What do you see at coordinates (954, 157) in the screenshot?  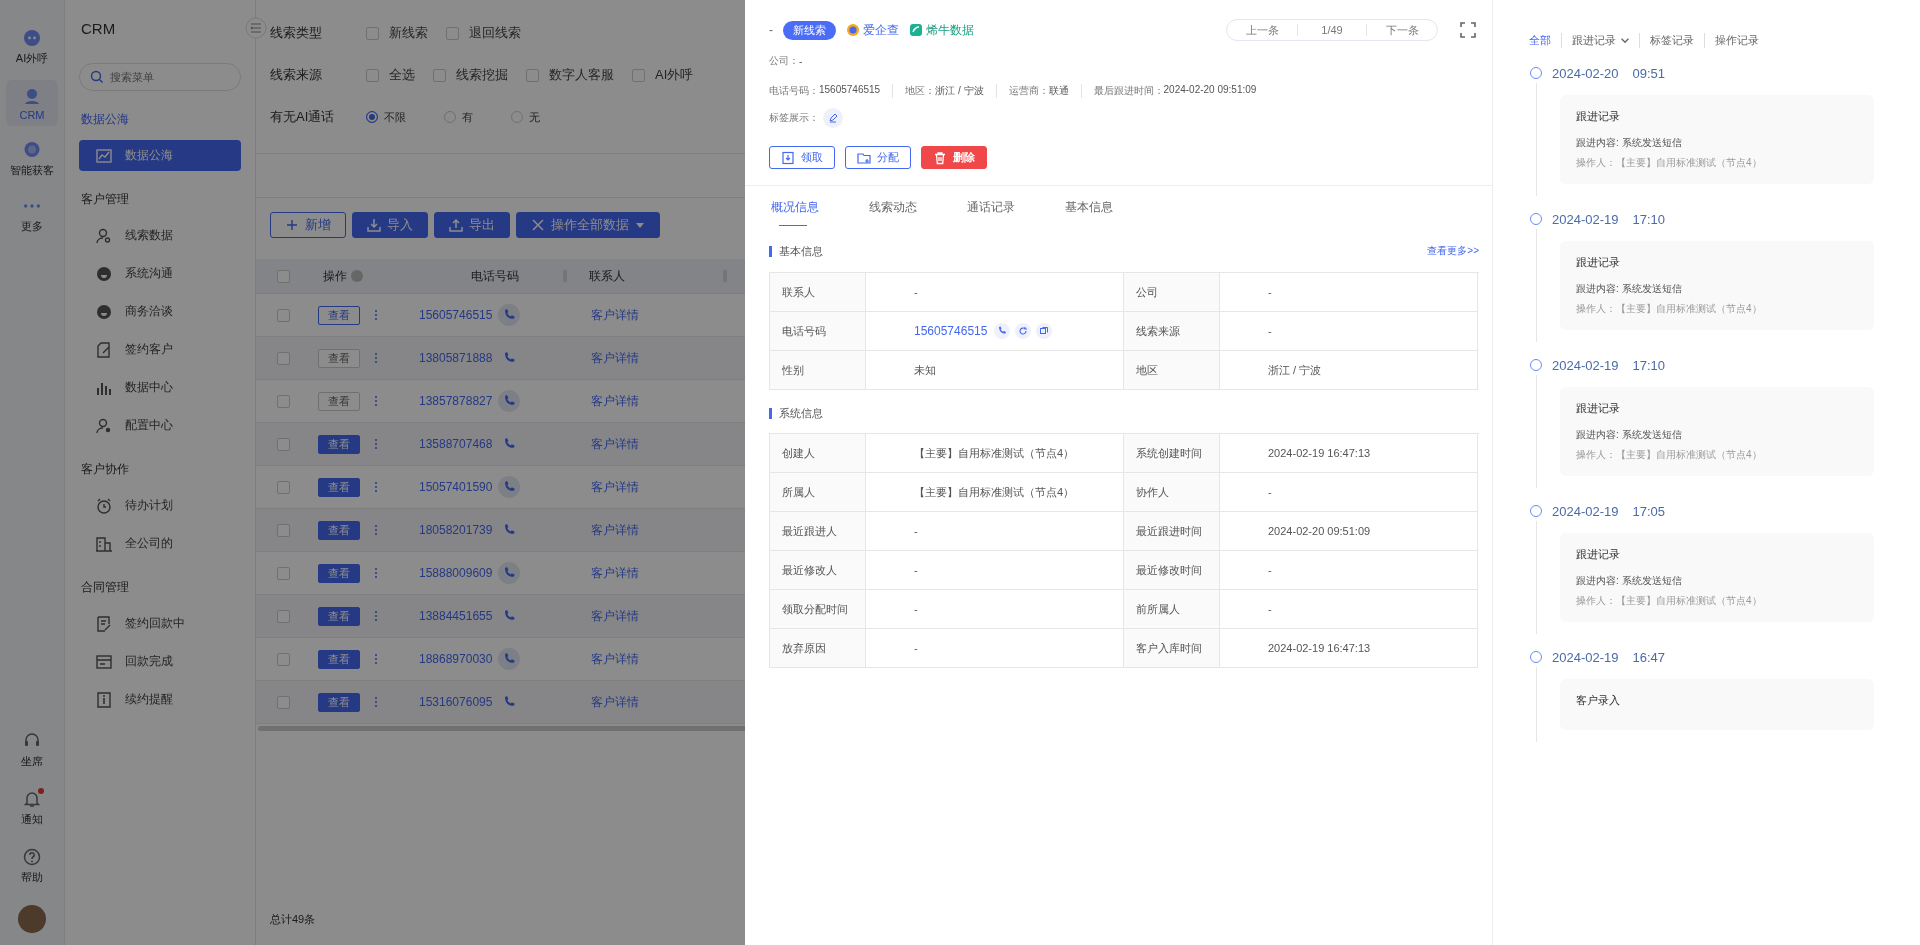 I see `action-button: 删除` at bounding box center [954, 157].